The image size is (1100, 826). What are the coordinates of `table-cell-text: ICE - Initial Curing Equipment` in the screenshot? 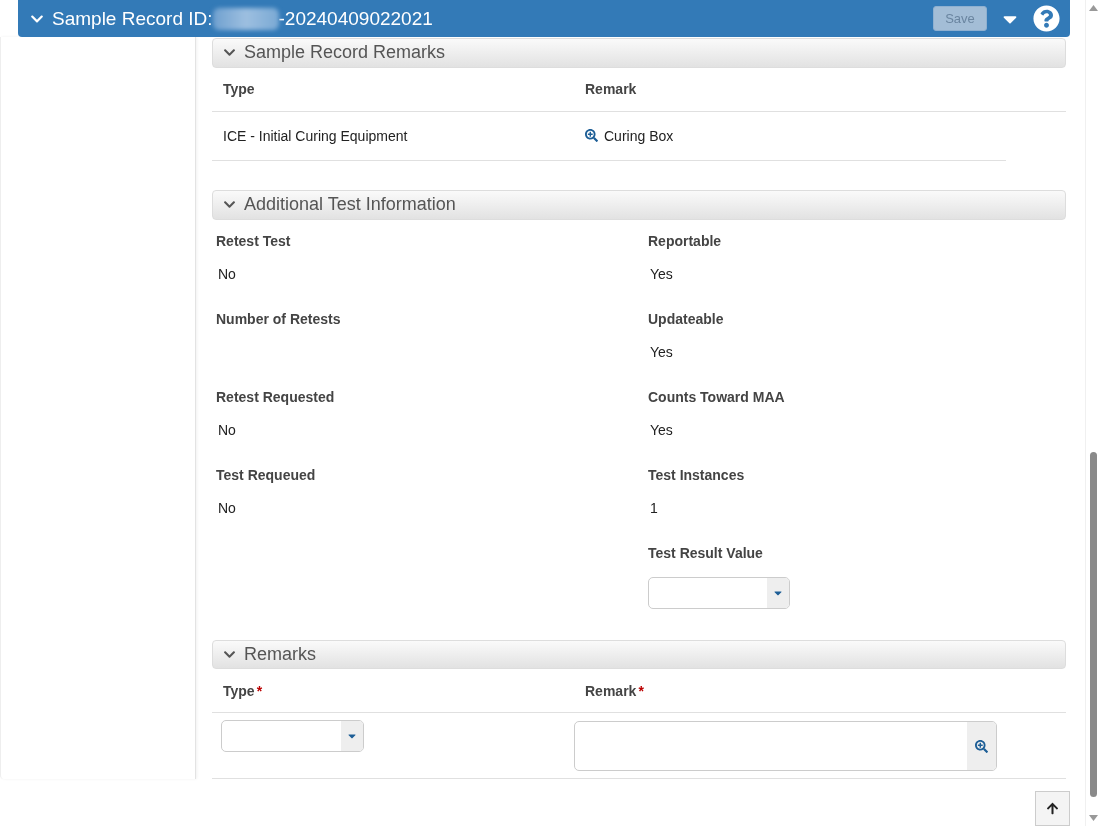 It's located at (315, 135).